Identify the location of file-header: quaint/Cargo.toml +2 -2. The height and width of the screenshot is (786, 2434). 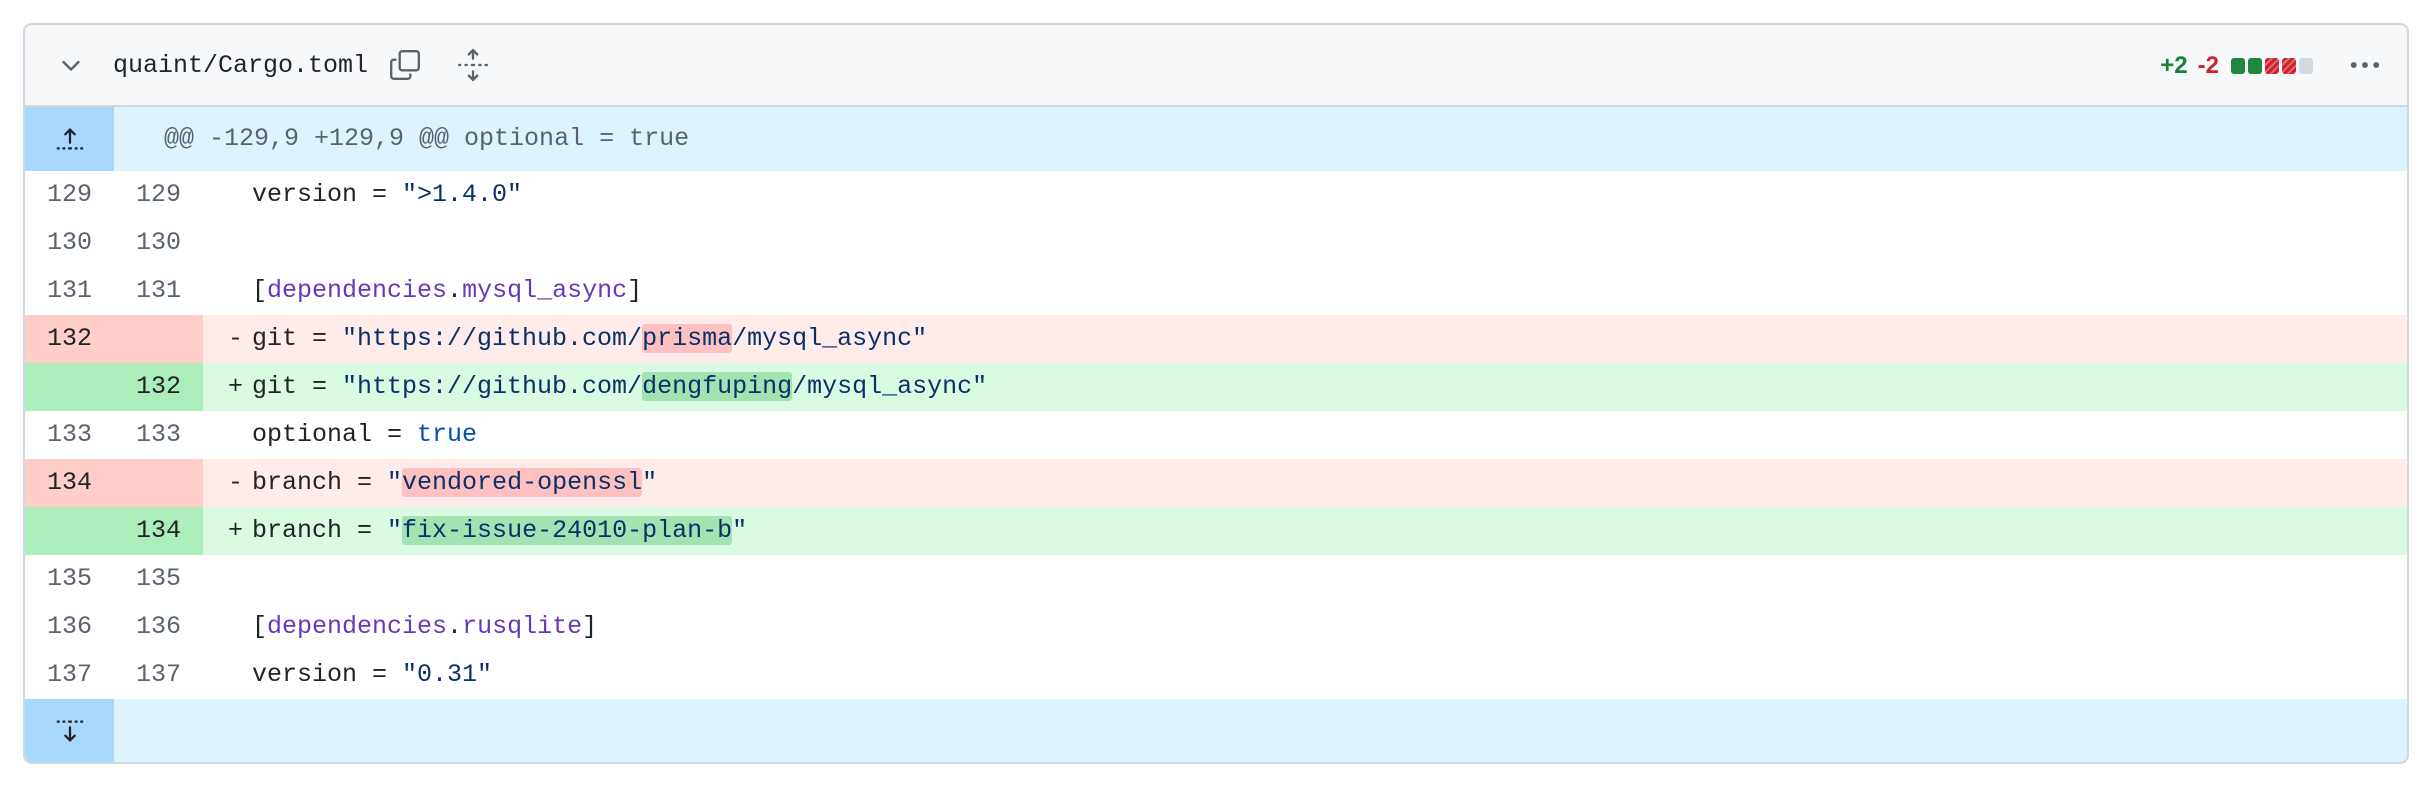
(1216, 66).